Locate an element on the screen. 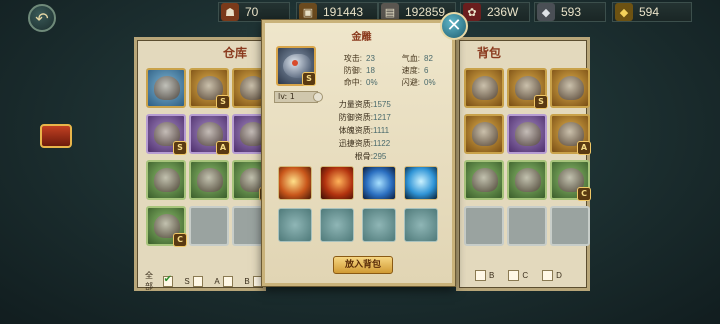 Image resolution: width=720 pixels, height=324 pixels. aptitude-value: 1122 is located at coordinates (382, 143).